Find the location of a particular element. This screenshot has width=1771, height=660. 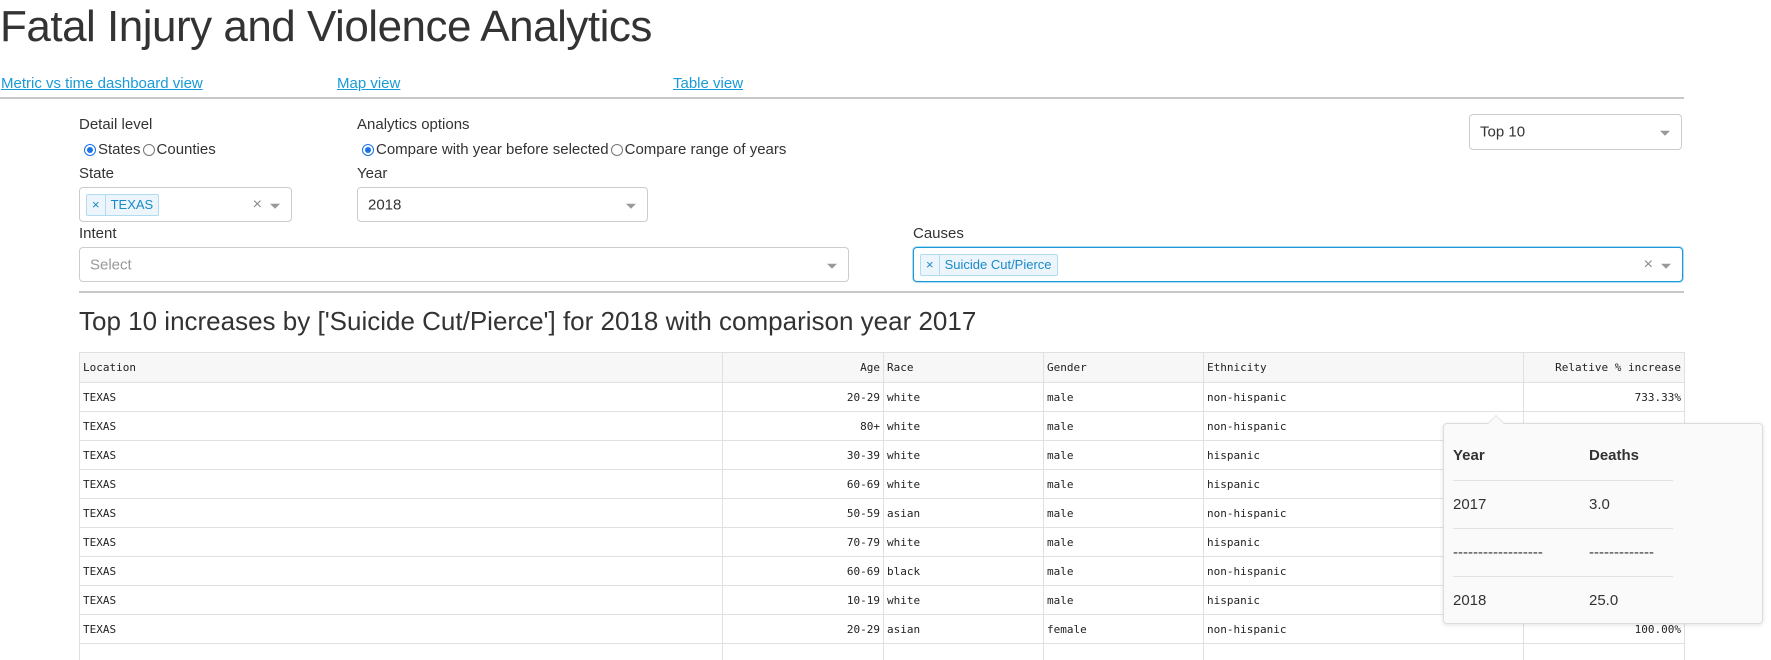

state-label: State is located at coordinates (97, 173).